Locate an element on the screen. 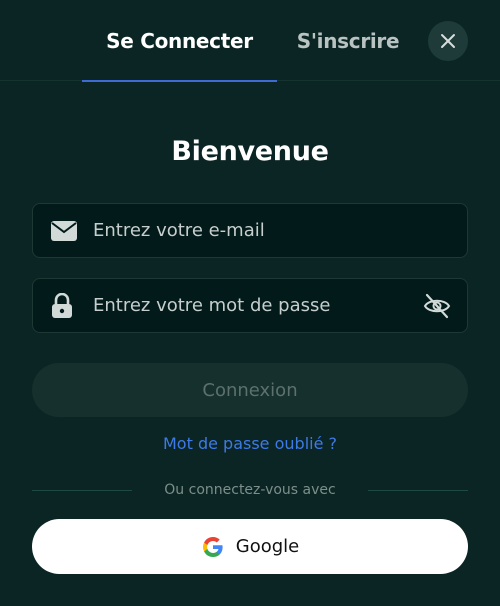 The width and height of the screenshot is (500, 606). google-login-button: Google is located at coordinates (250, 546).